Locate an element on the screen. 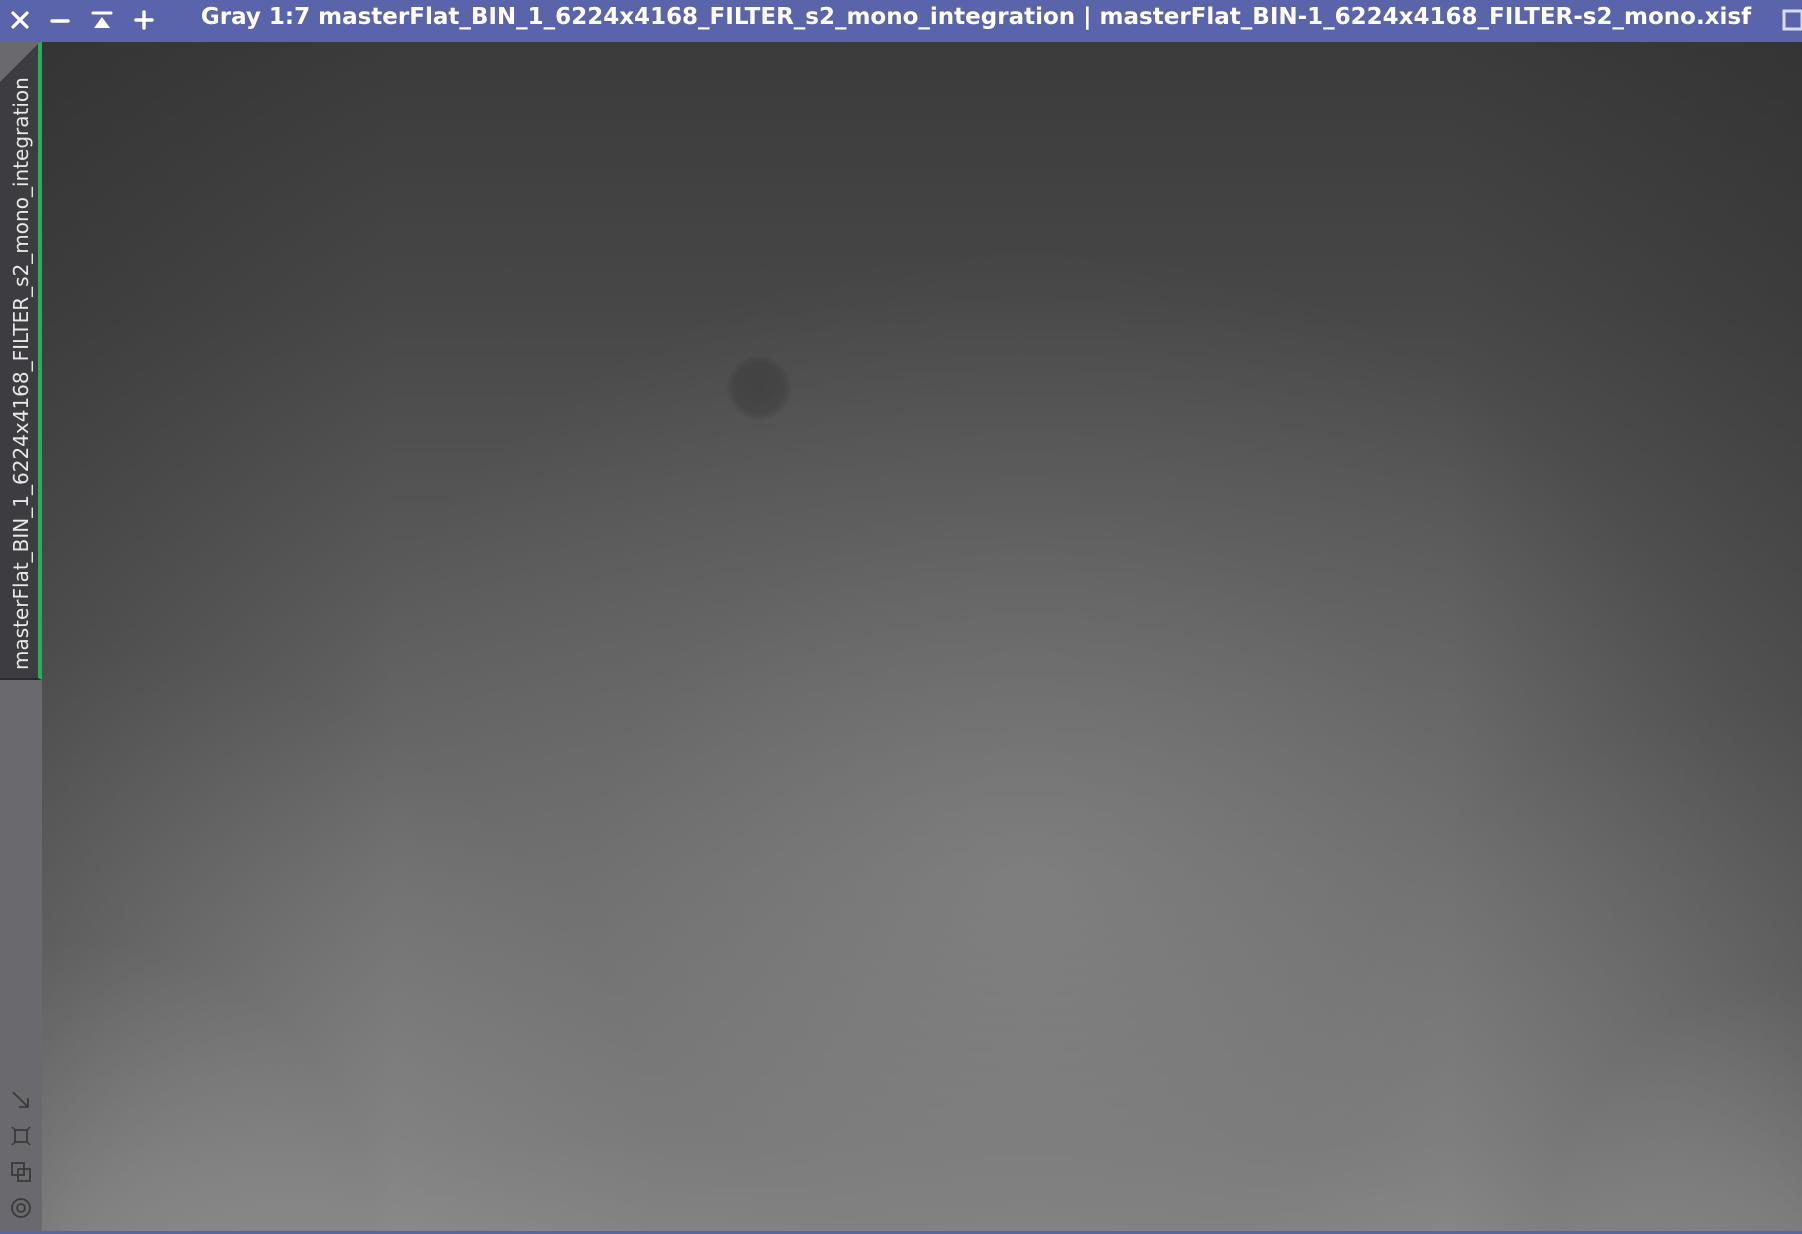  fit-view-button is located at coordinates (21, 1136).